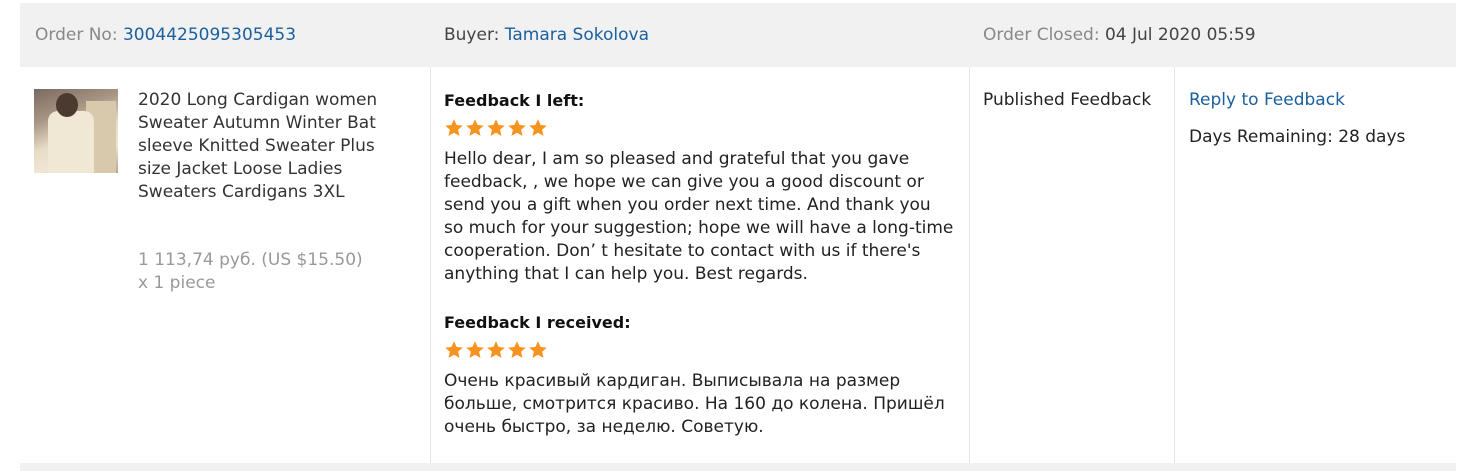  Describe the element at coordinates (472, 35) in the screenshot. I see `buyer-label: Buyer:` at that location.